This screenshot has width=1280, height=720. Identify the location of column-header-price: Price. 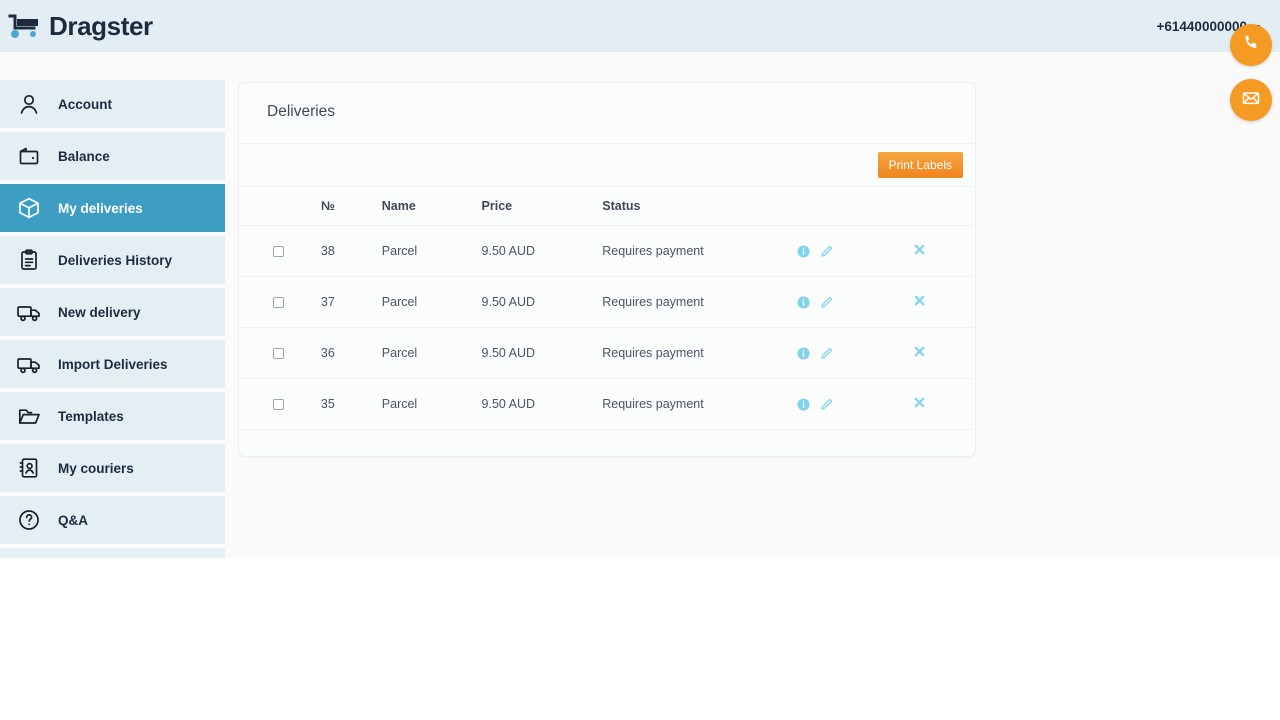
(542, 206).